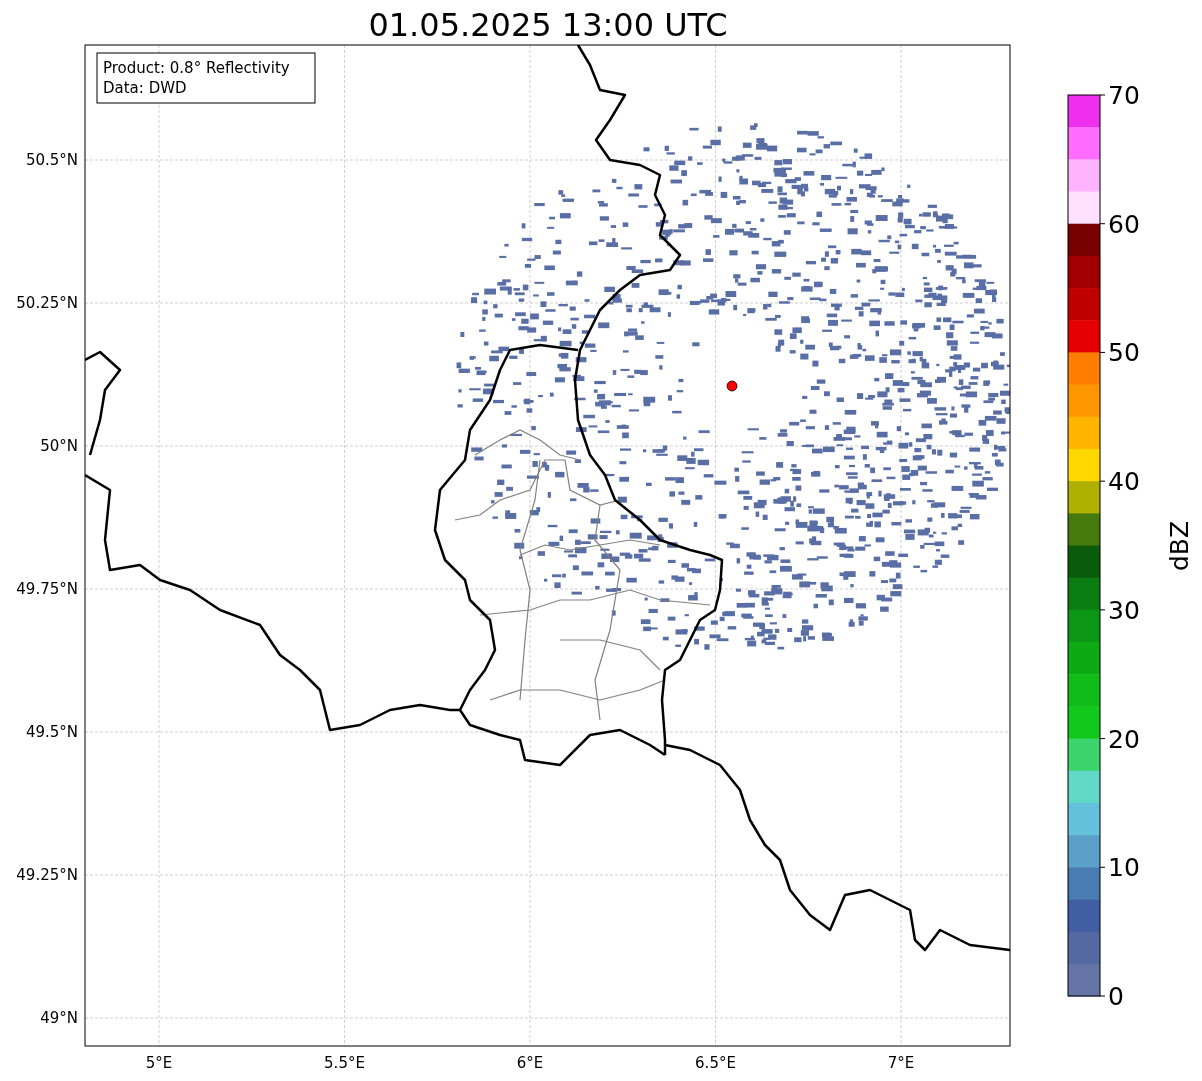 This screenshot has width=1202, height=1081. Describe the element at coordinates (1124, 95) in the screenshot. I see `colorbar-tick-label: 70` at that location.